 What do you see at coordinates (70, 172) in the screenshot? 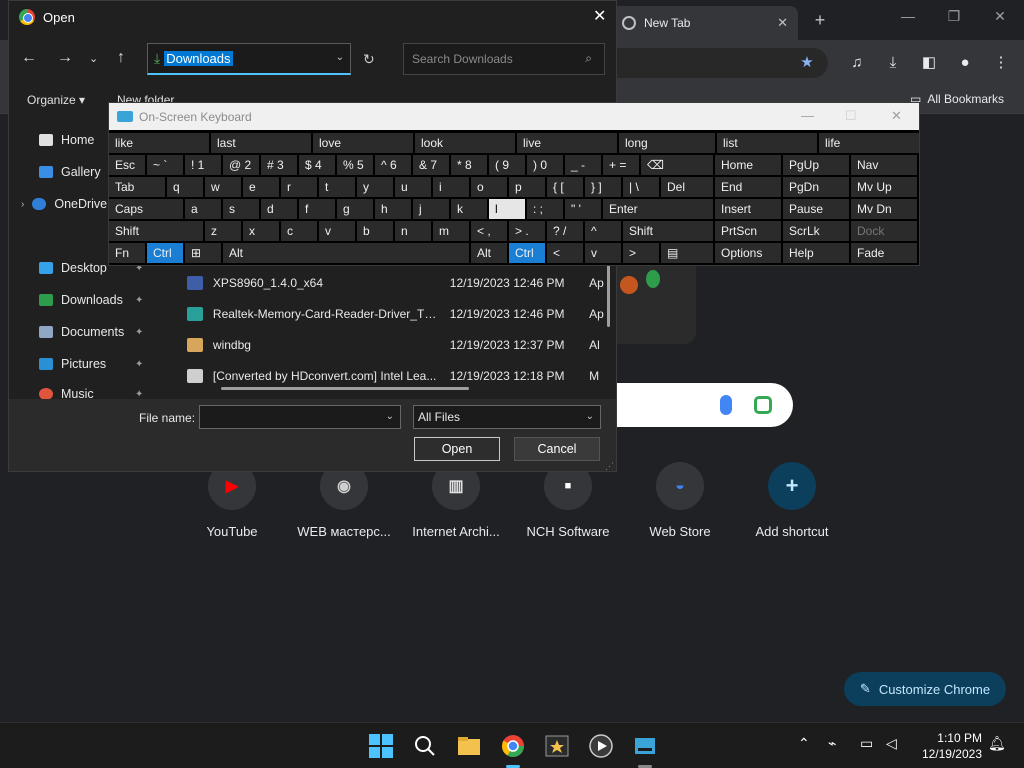
I see `sidebar-item-gallery: Gallery` at bounding box center [70, 172].